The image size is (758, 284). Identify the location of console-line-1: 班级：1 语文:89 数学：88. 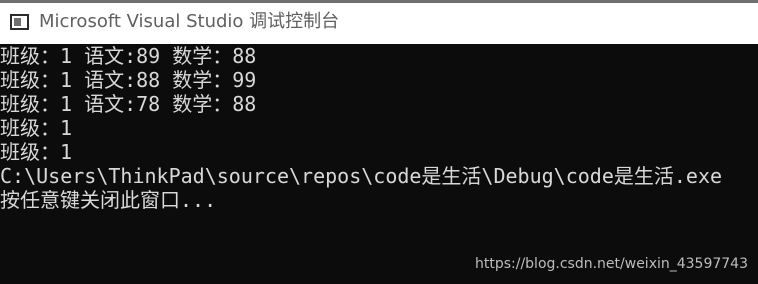
(128, 56).